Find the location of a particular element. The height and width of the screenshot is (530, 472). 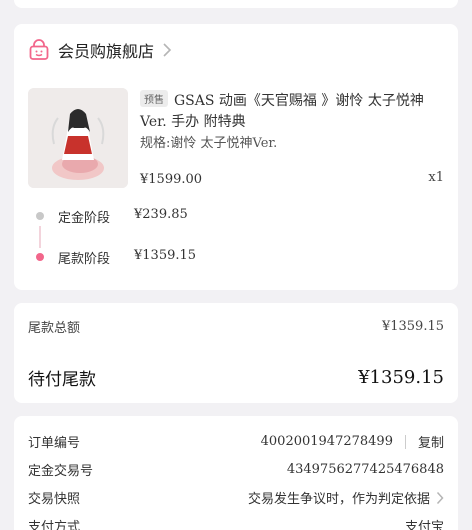

pending-balance-label: 待付尾款 is located at coordinates (62, 380).